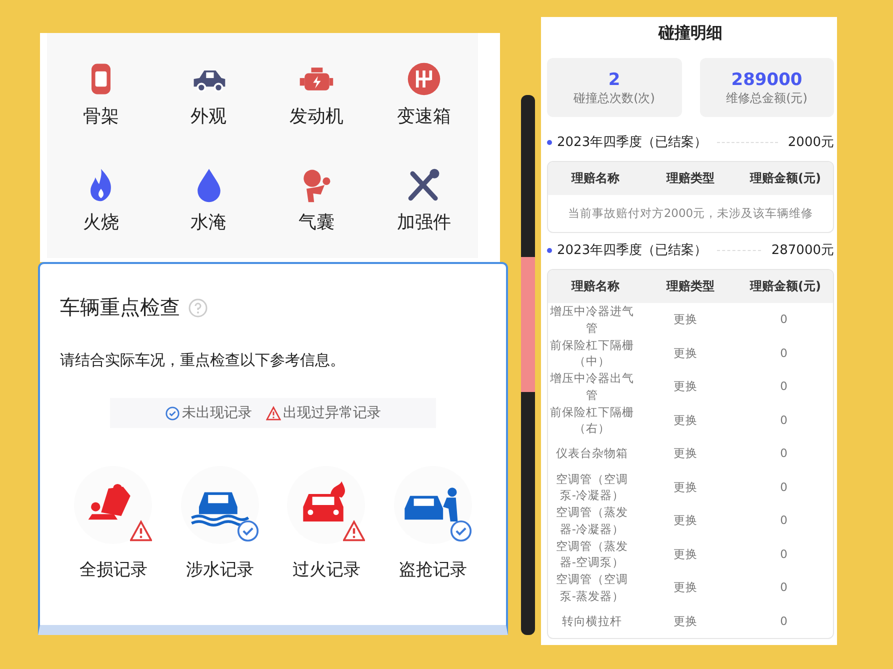 The height and width of the screenshot is (669, 893). Describe the element at coordinates (592, 587) in the screenshot. I see `table-cell-text: 空调管（空调泵-蒸发器）` at that location.